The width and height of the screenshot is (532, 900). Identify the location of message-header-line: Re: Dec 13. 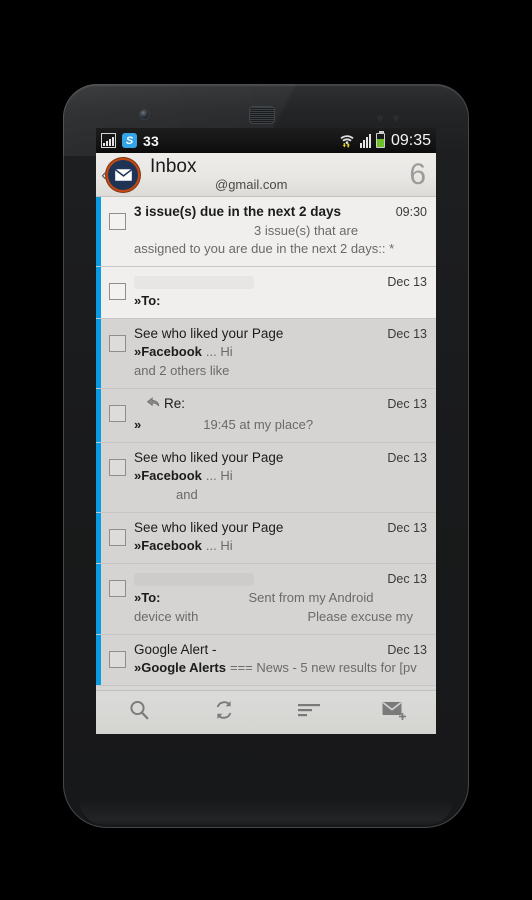
(280, 405).